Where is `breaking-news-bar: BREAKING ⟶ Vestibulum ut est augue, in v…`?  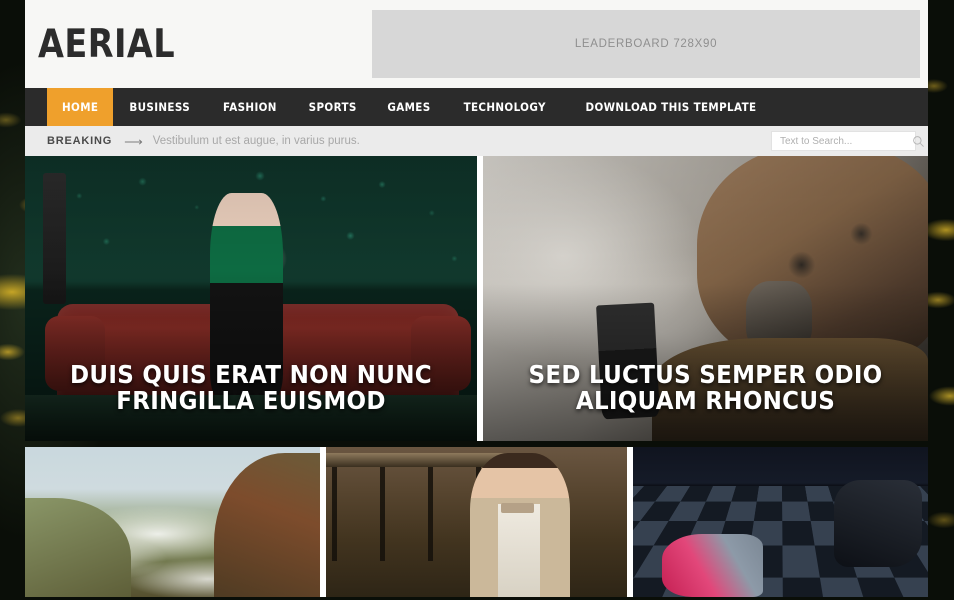 breaking-news-bar: BREAKING ⟶ Vestibulum ut est augue, in v… is located at coordinates (476, 141).